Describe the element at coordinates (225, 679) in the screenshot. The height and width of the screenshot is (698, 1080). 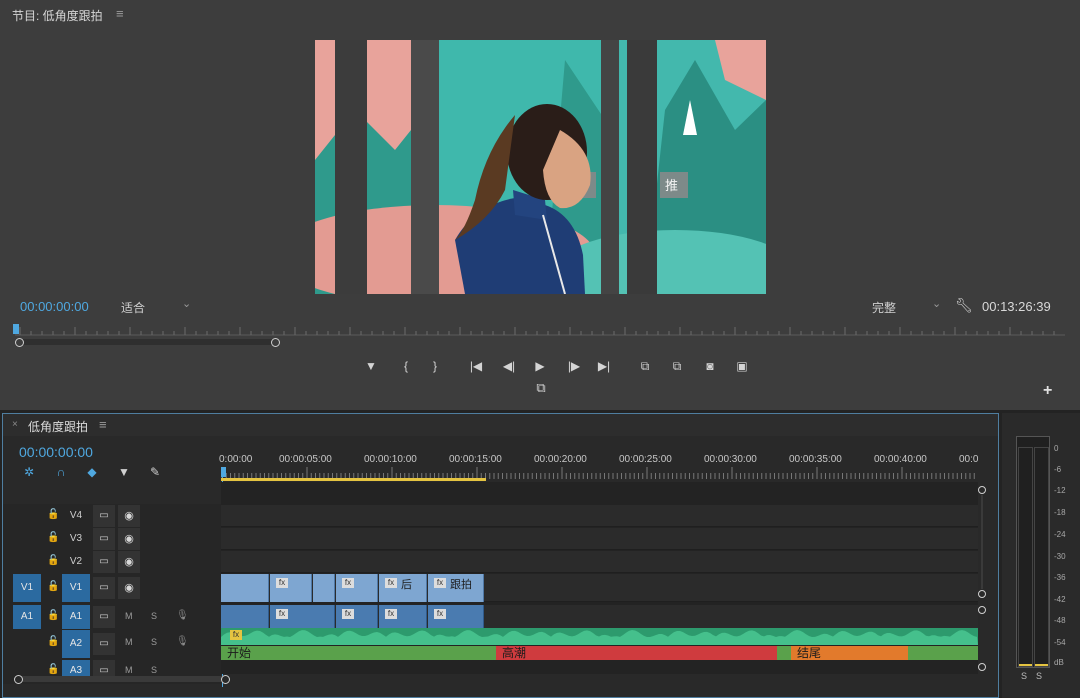
I see `hscroll-handle-right` at that location.